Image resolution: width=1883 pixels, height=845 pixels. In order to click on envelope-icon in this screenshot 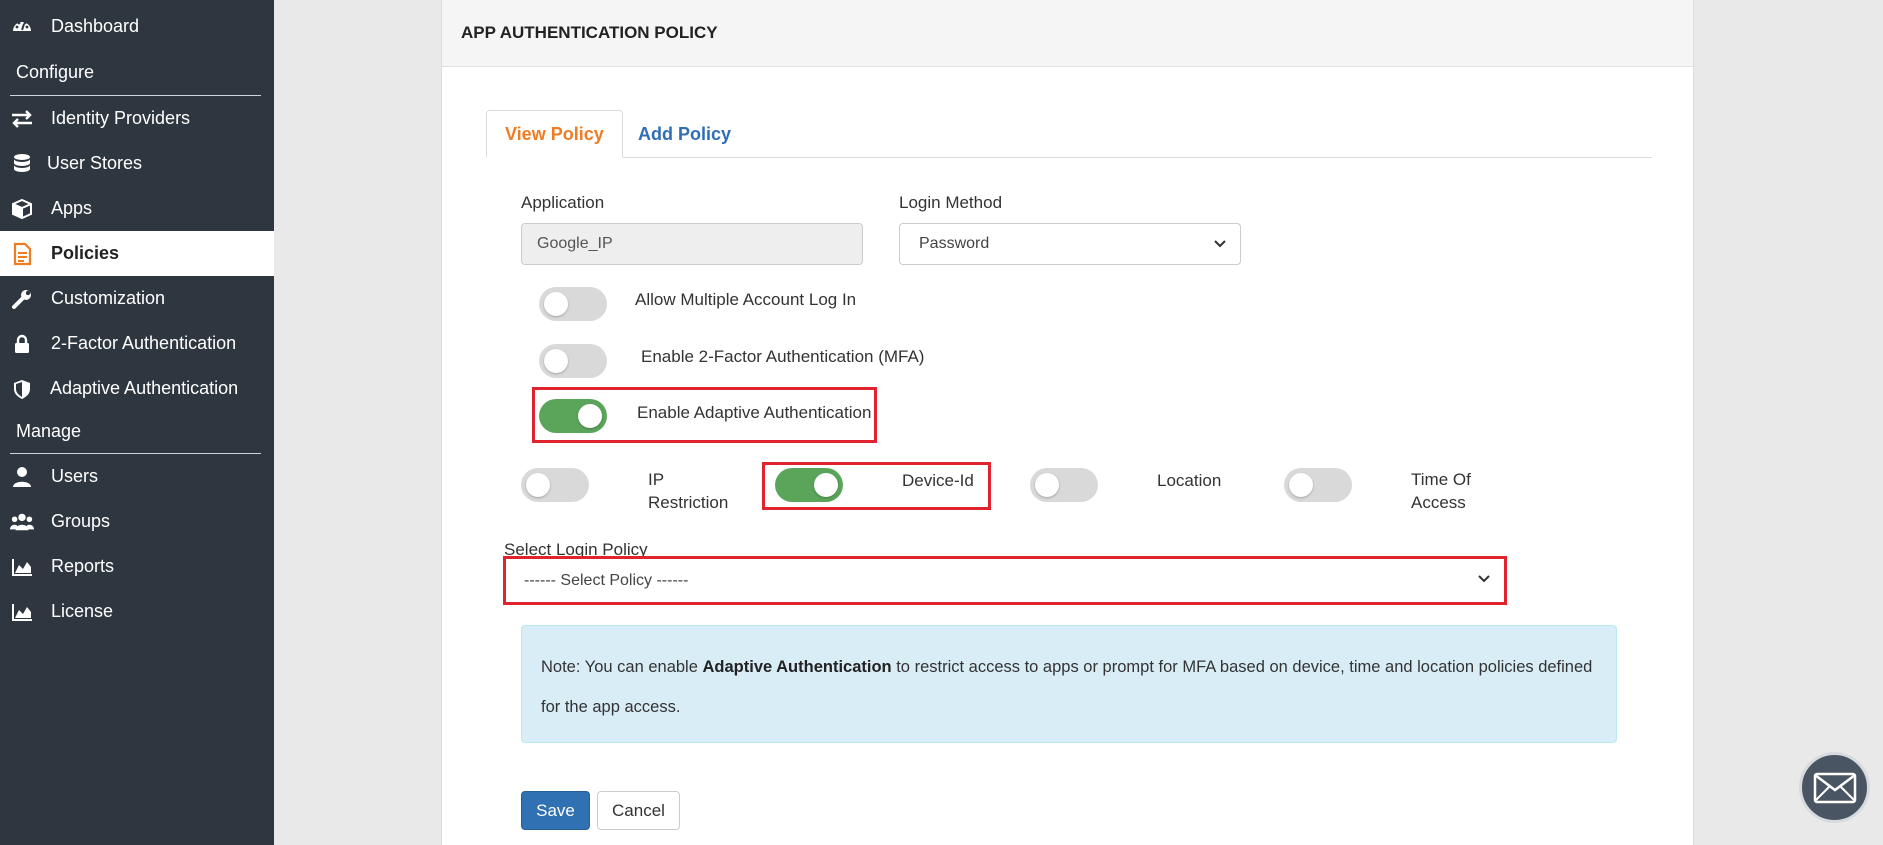, I will do `click(1834, 787)`.